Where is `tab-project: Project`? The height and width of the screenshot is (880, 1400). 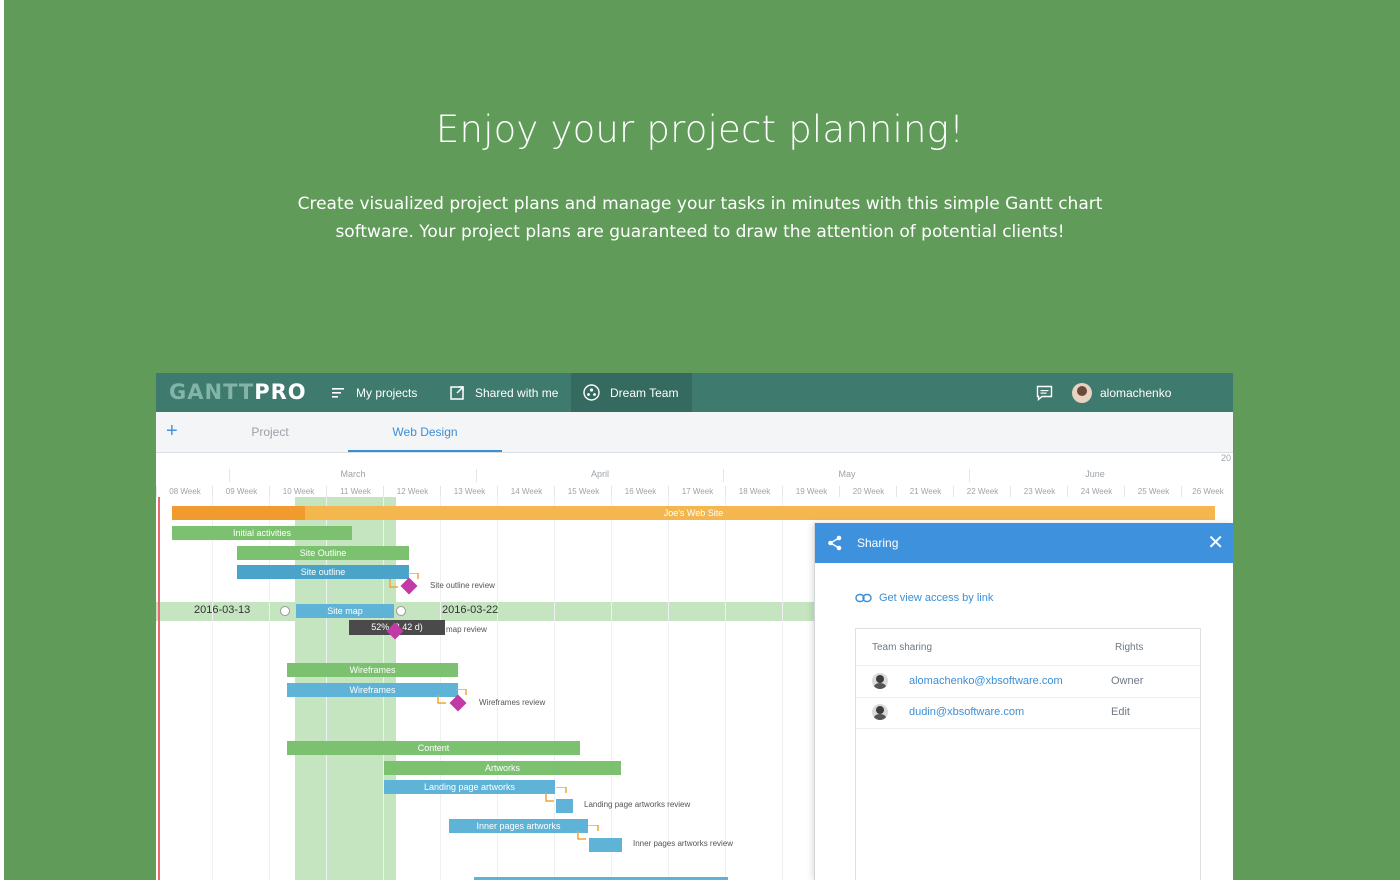 tab-project: Project is located at coordinates (270, 432).